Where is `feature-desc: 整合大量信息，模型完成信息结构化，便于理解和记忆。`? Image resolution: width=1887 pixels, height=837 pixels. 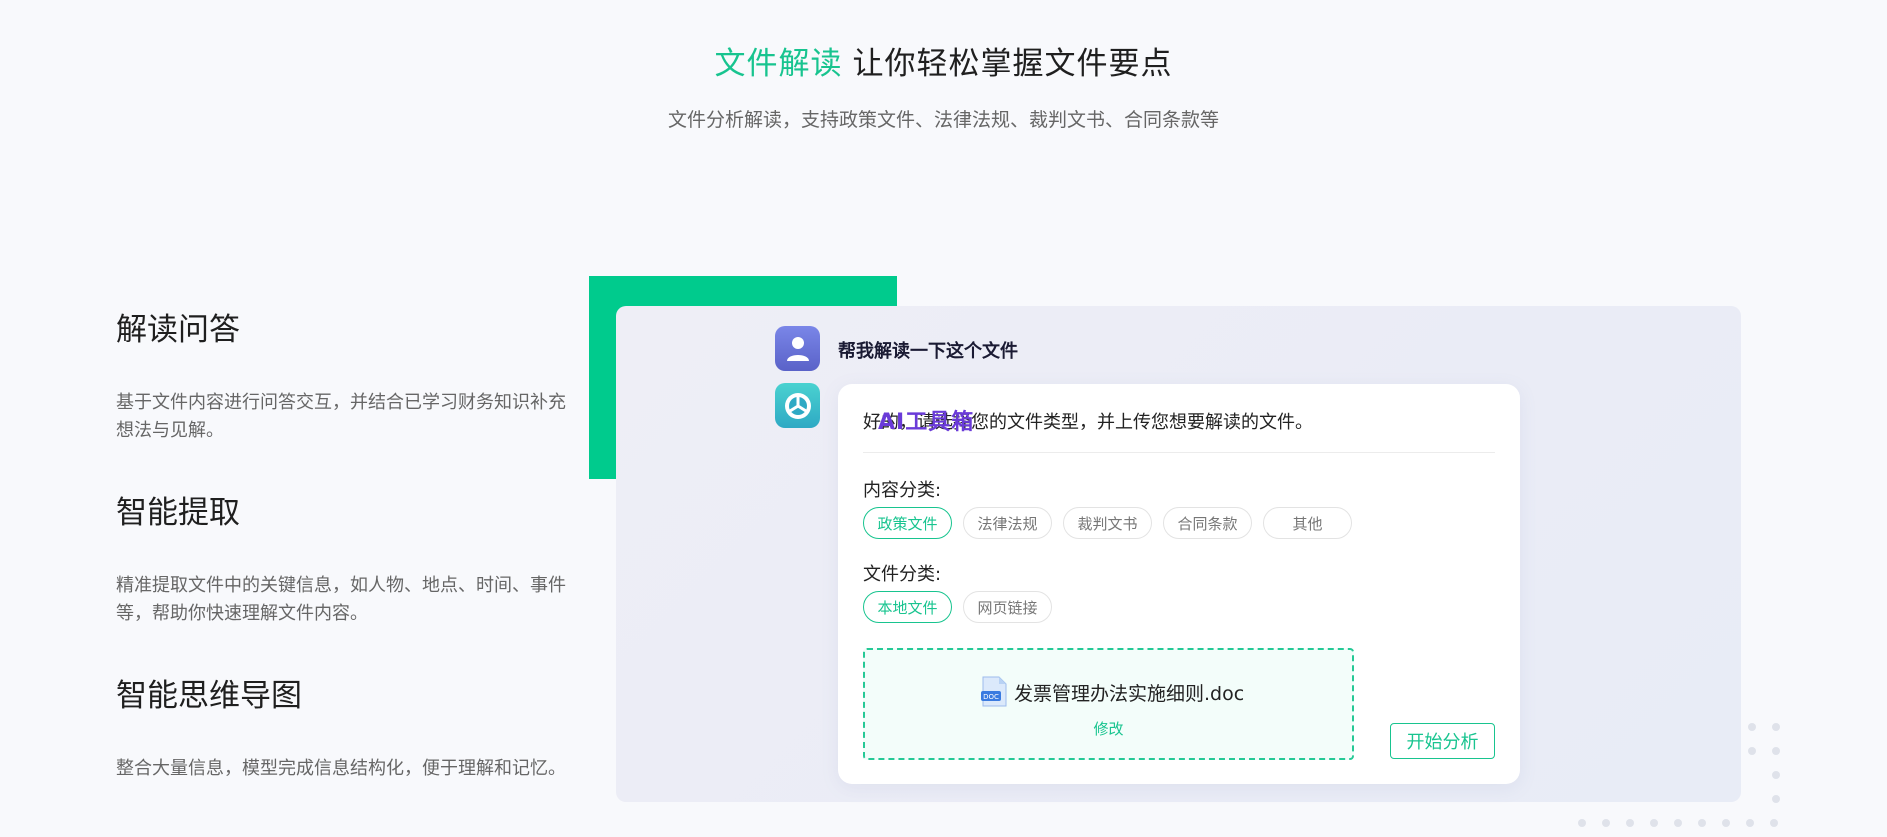 feature-desc: 整合大量信息，模型完成信息结构化，便于理解和记忆。 is located at coordinates (341, 768).